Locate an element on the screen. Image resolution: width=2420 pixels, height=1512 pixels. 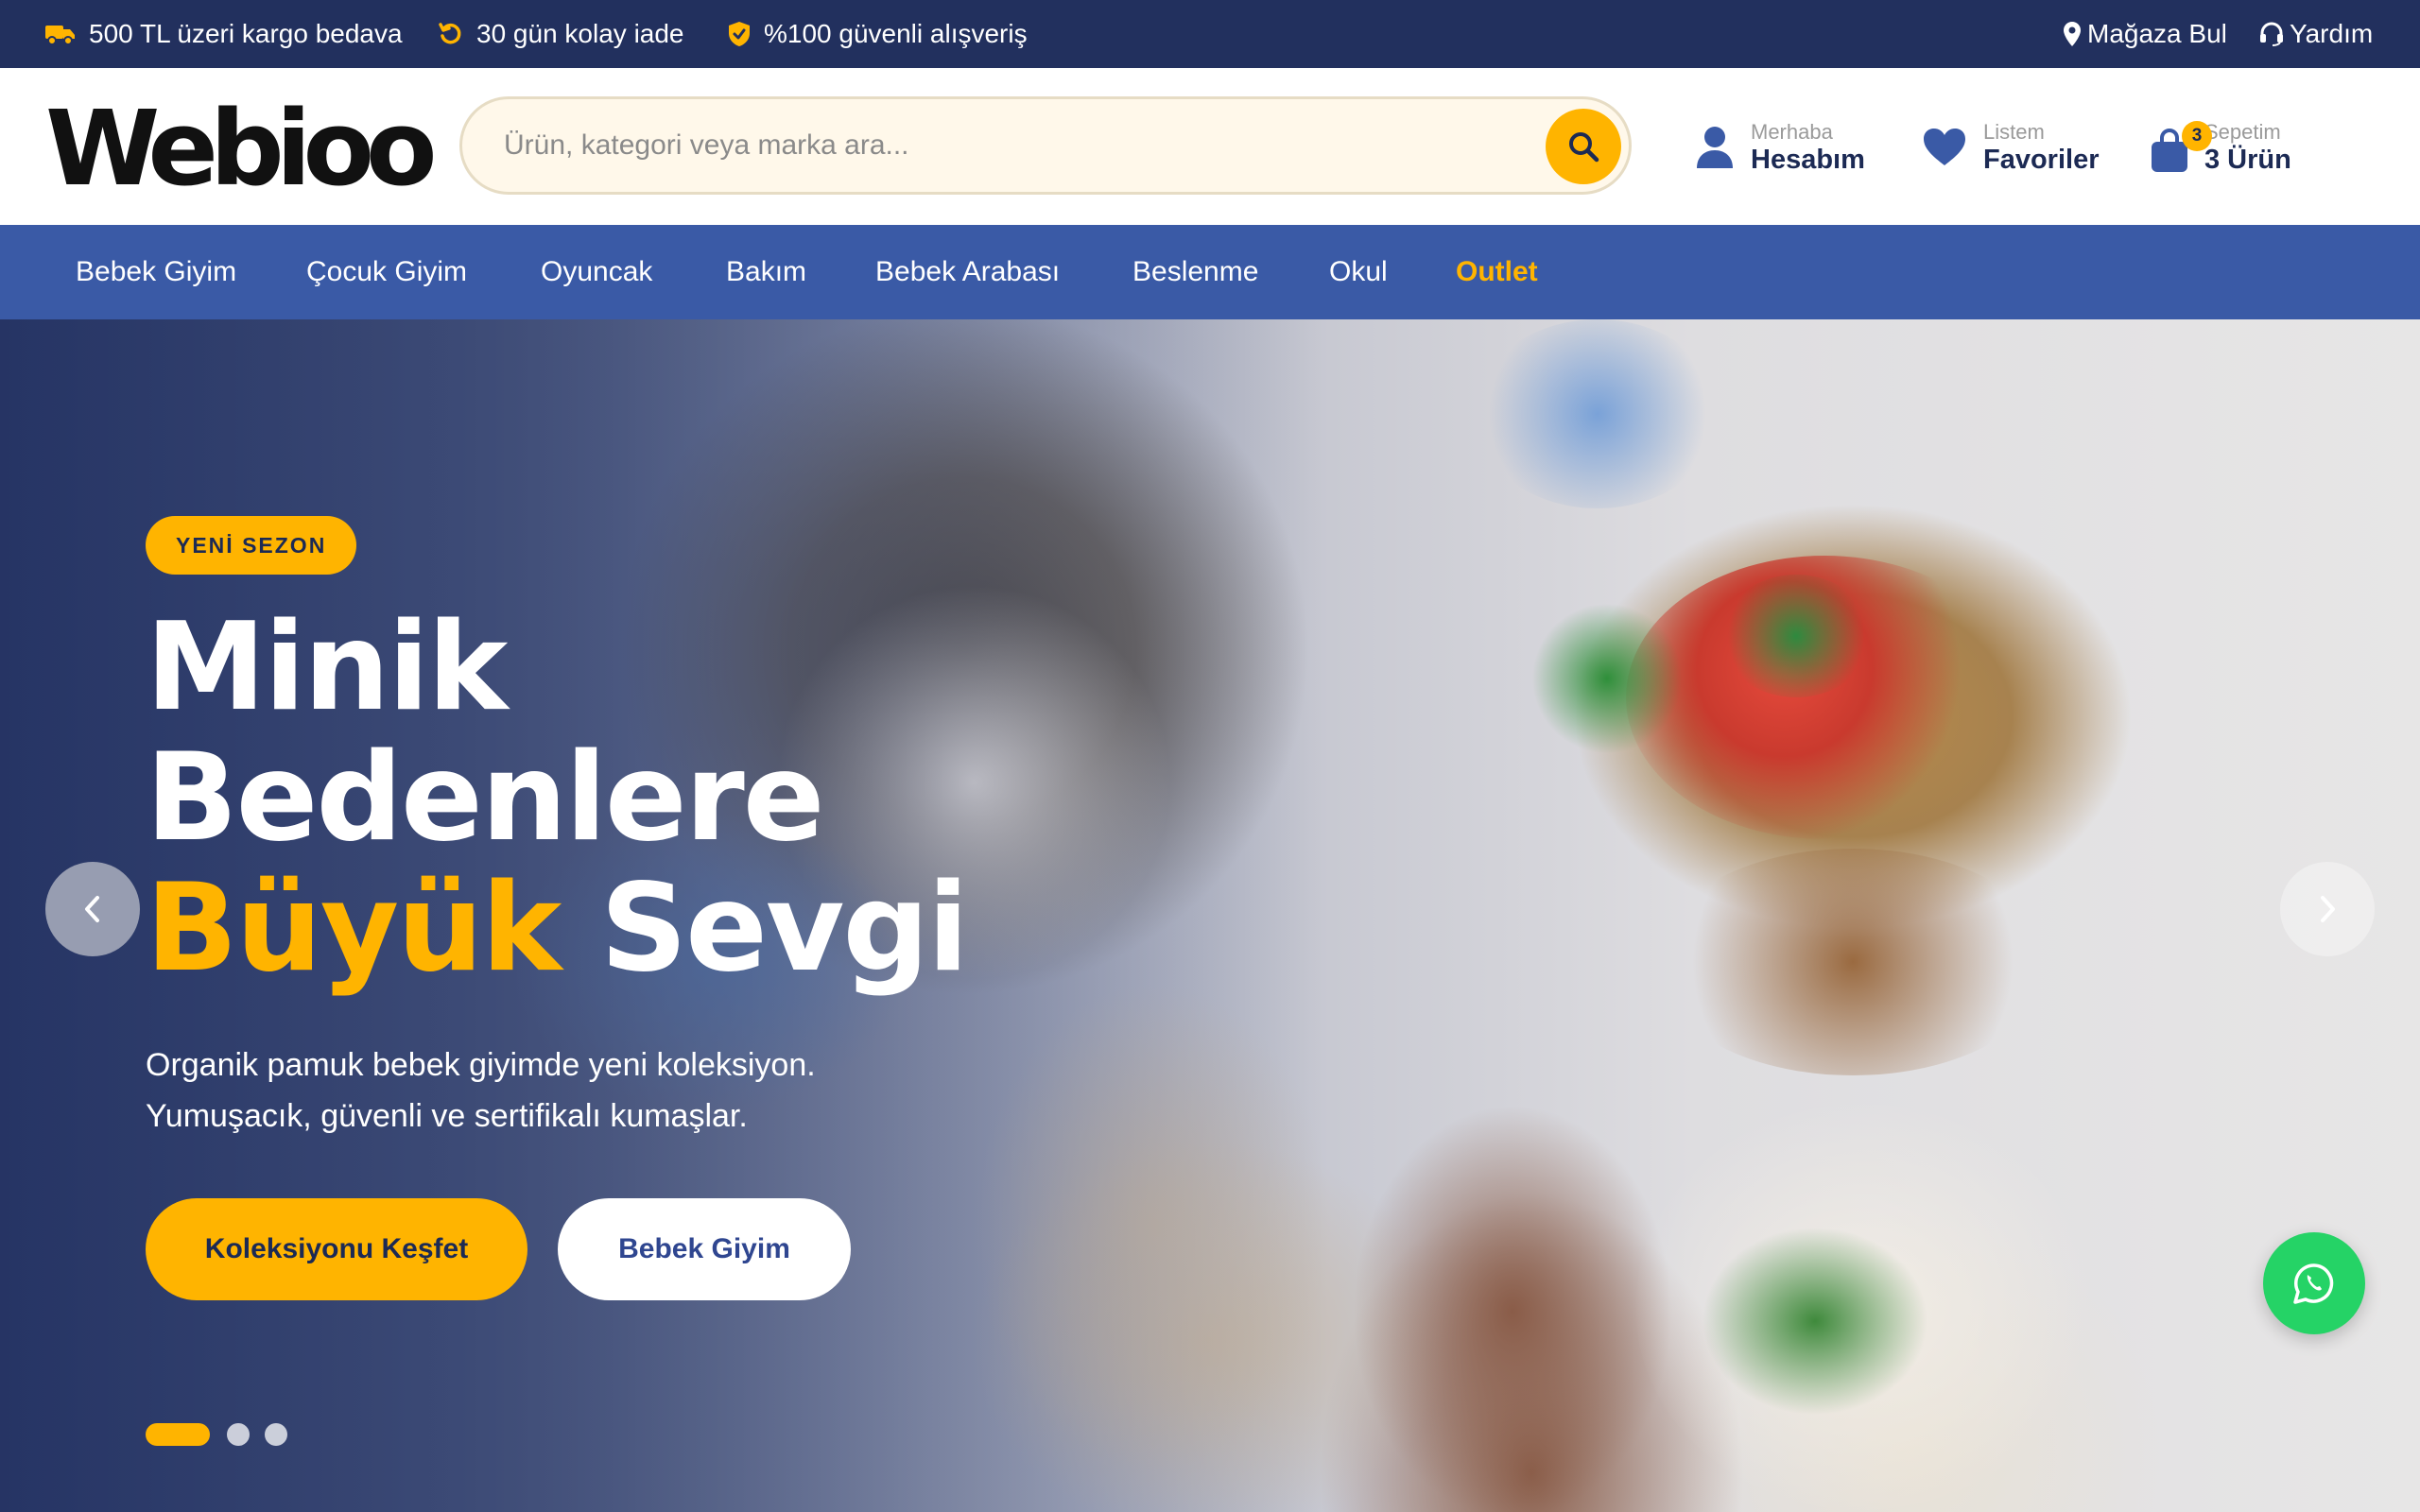
help-label: Yardım is located at coordinates (2332, 33).